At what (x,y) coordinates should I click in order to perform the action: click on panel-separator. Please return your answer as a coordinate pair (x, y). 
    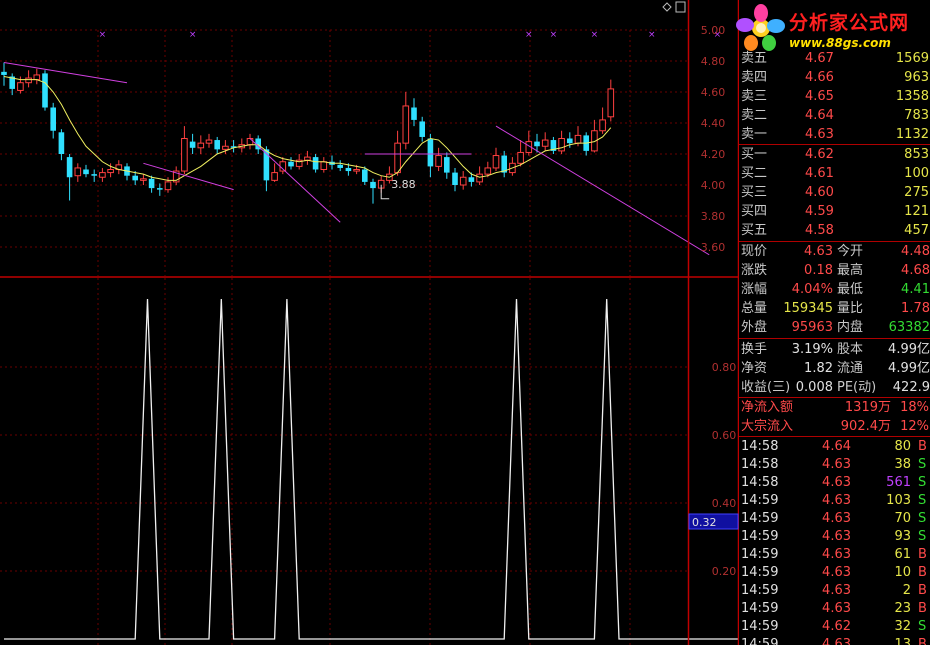
    Looking at the image, I should click on (834, 397).